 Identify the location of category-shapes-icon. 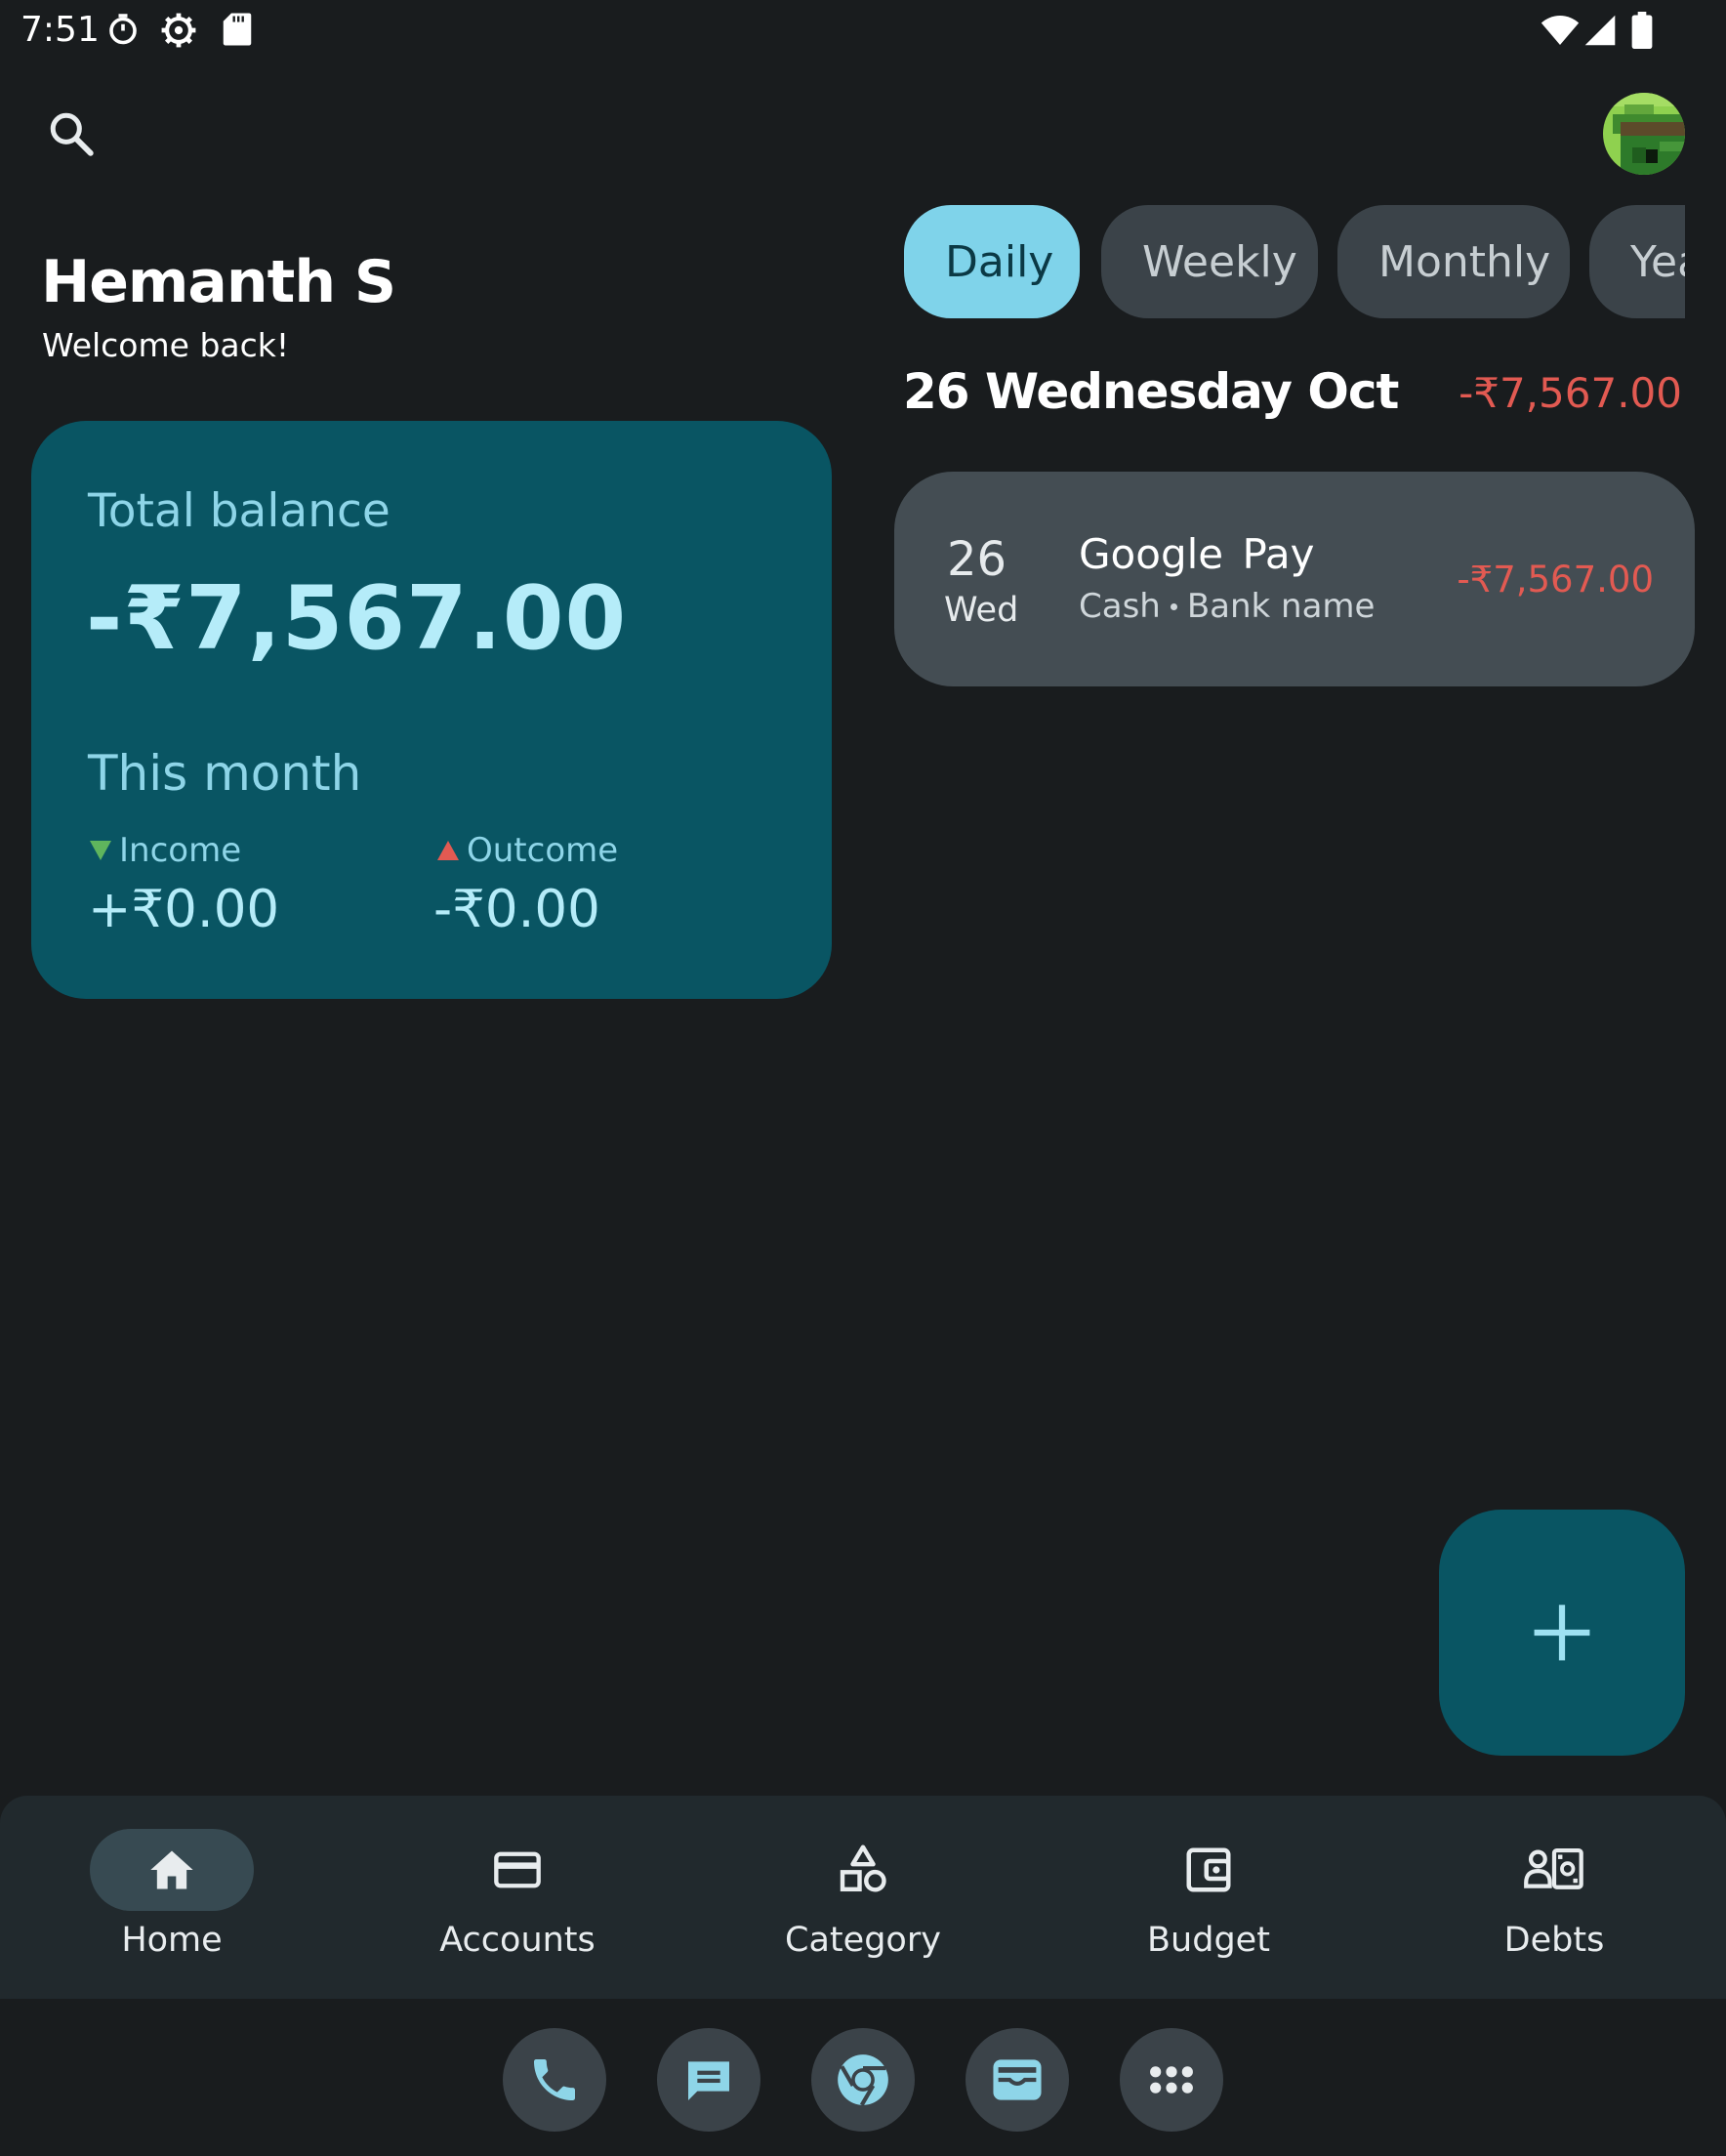
(863, 1869).